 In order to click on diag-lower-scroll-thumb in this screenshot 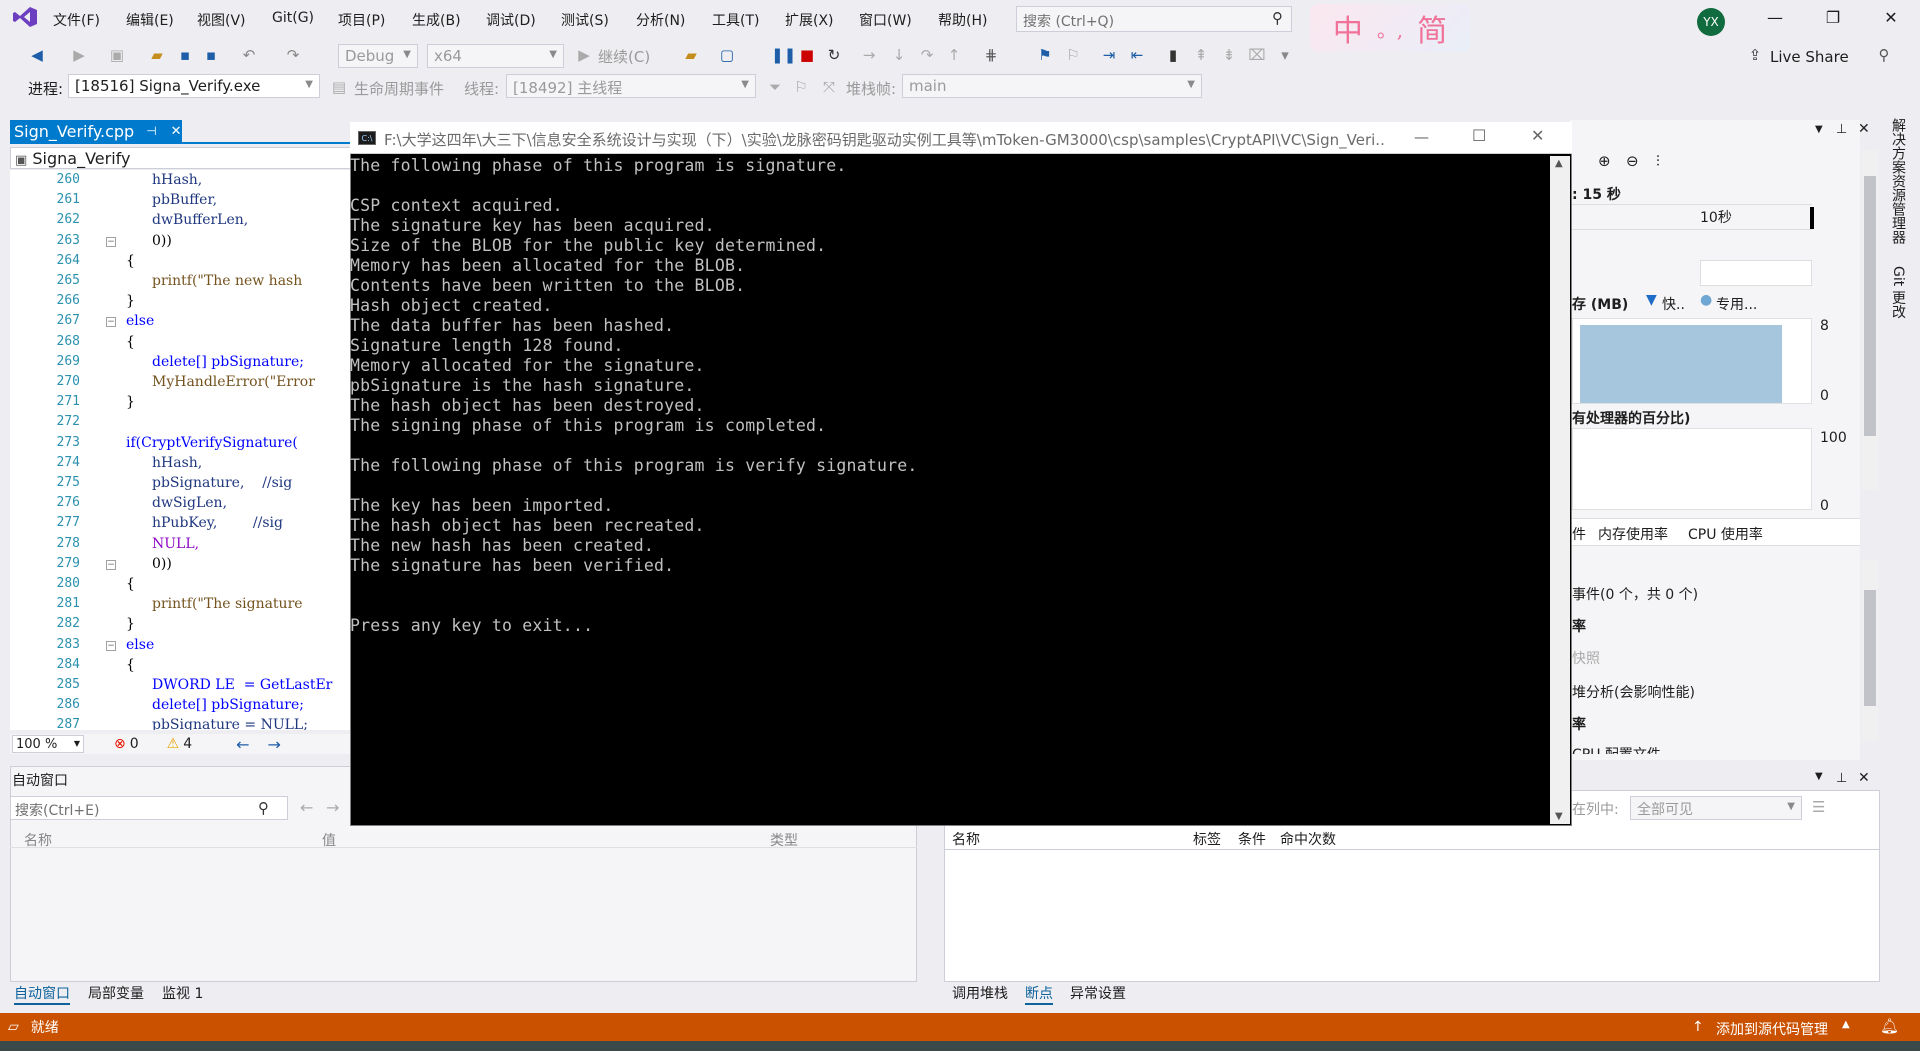, I will do `click(1870, 648)`.